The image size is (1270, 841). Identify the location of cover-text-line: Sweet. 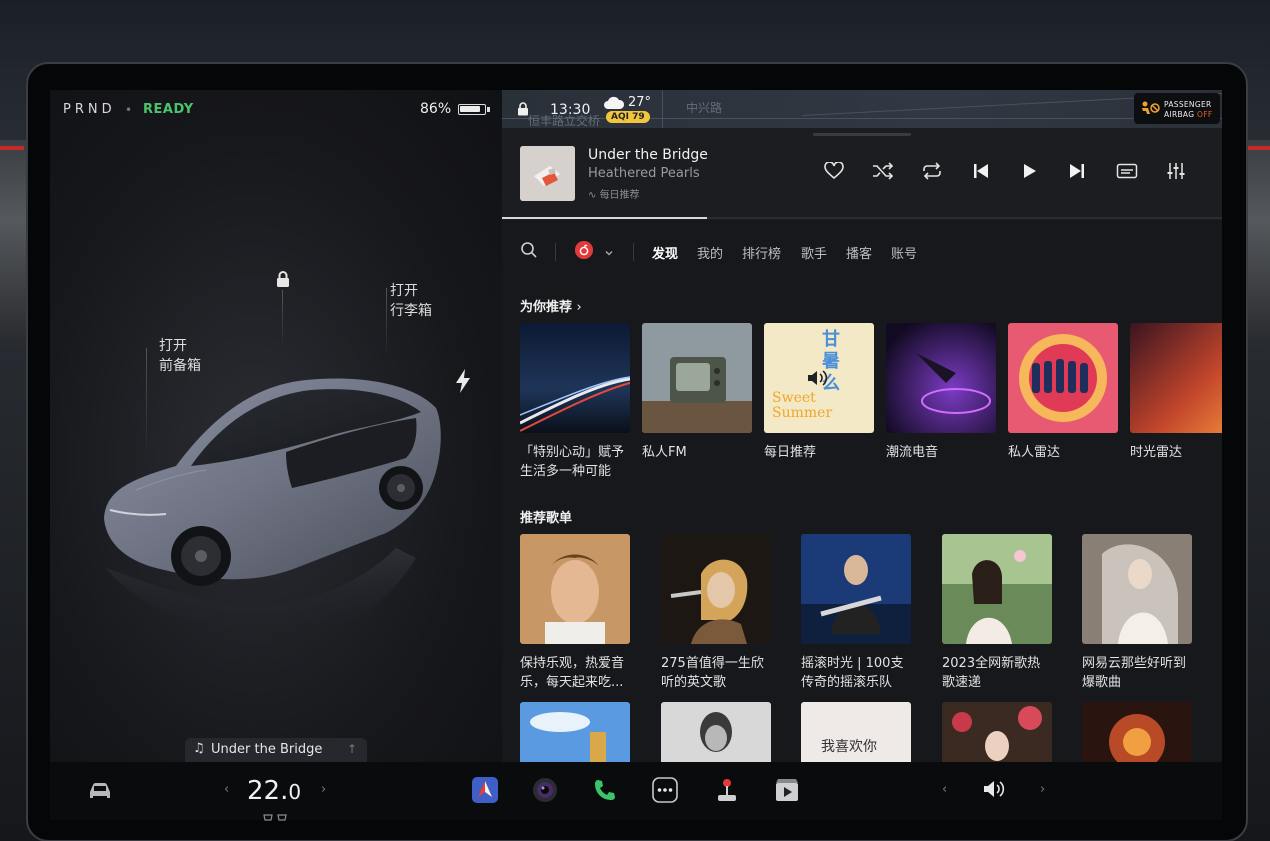
(794, 398).